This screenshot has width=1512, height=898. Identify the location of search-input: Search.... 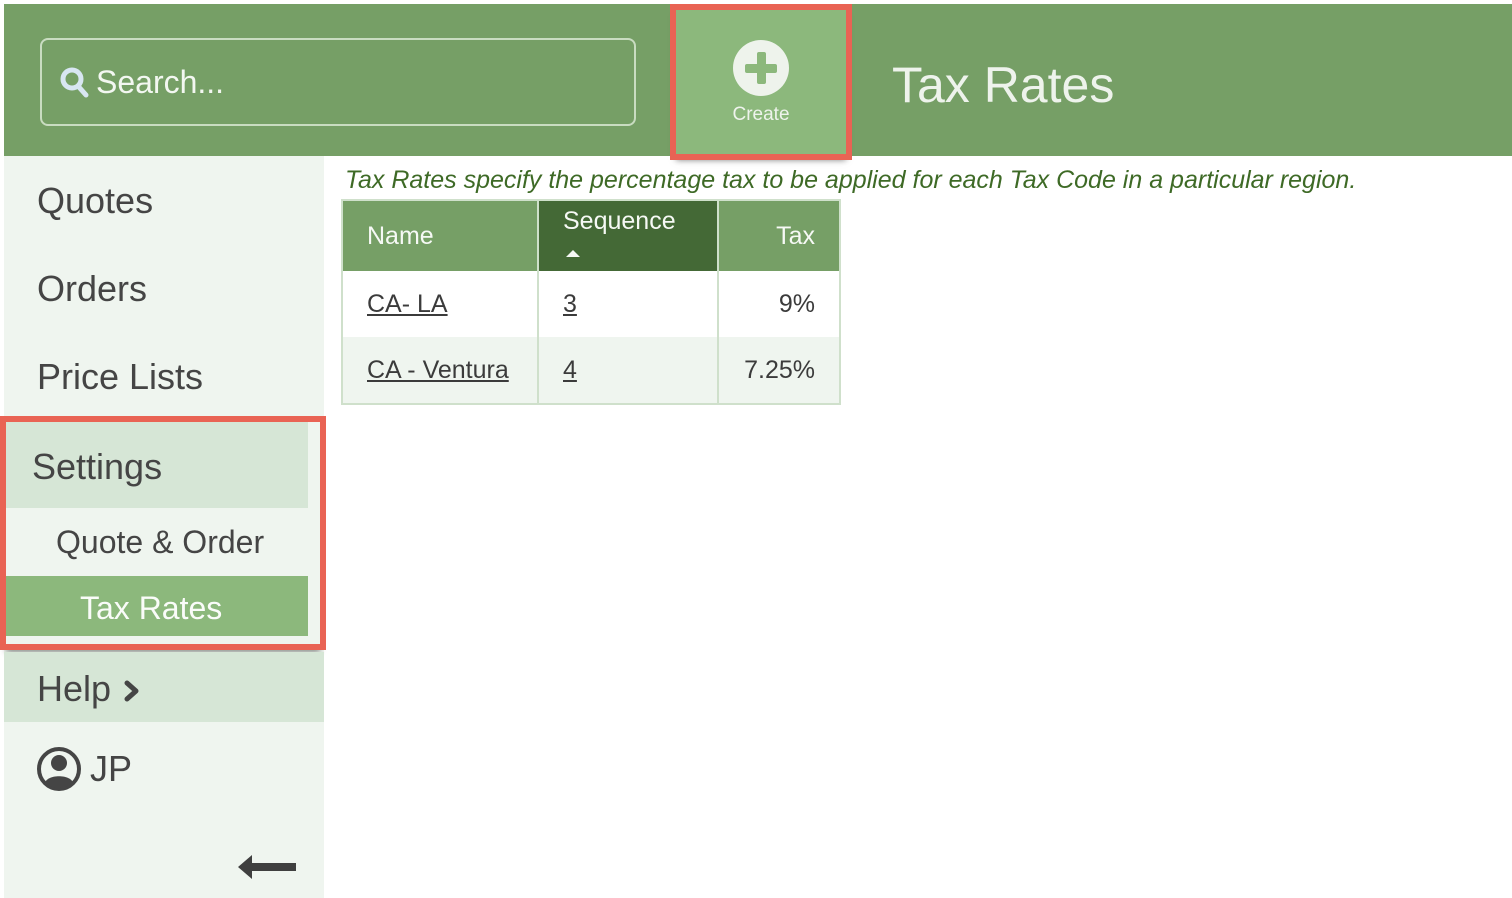
(338, 82).